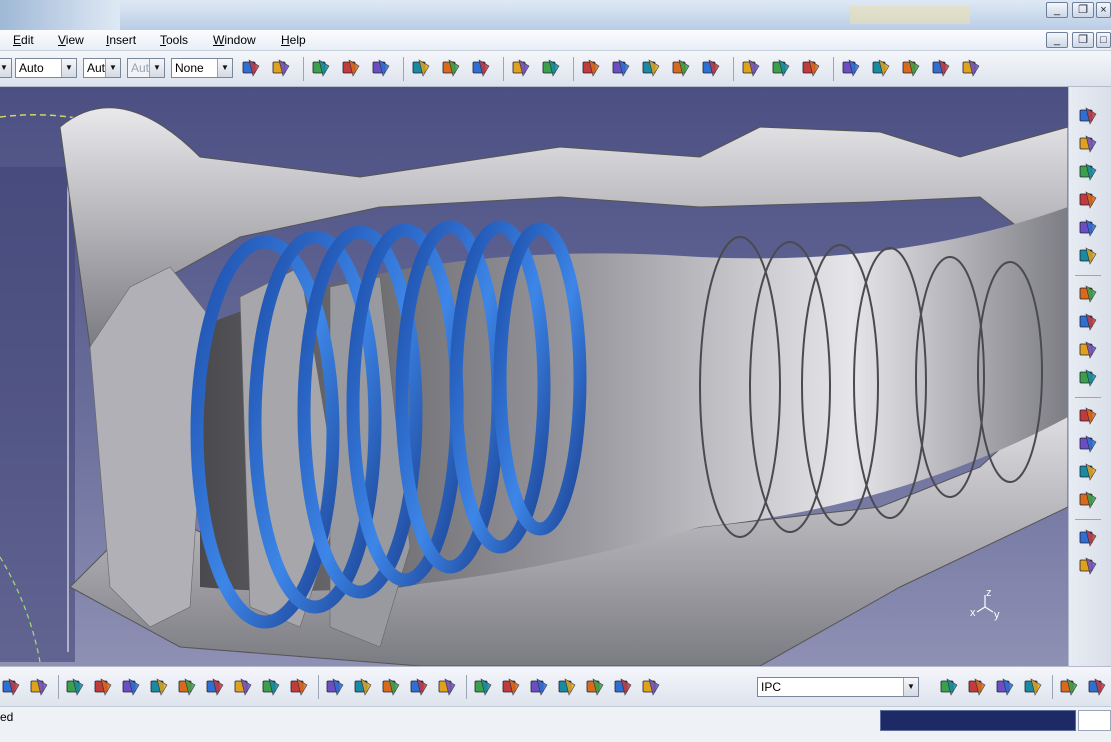 This screenshot has width=1111, height=742. What do you see at coordinates (293, 40) in the screenshot?
I see `menu-help: Help` at bounding box center [293, 40].